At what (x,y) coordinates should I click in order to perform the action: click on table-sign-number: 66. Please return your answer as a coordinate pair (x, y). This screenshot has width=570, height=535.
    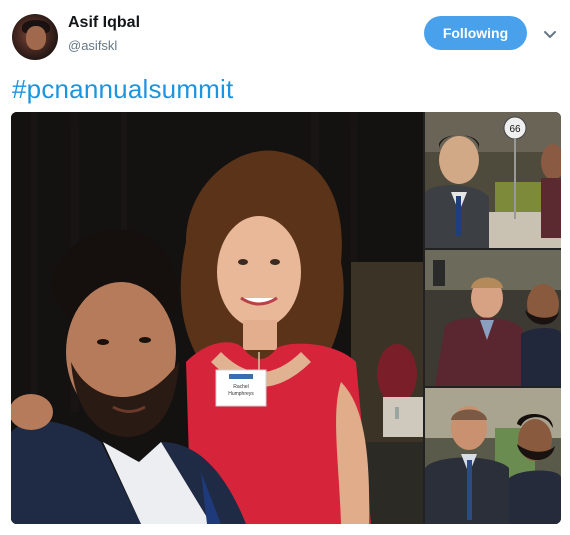
    Looking at the image, I should click on (515, 129).